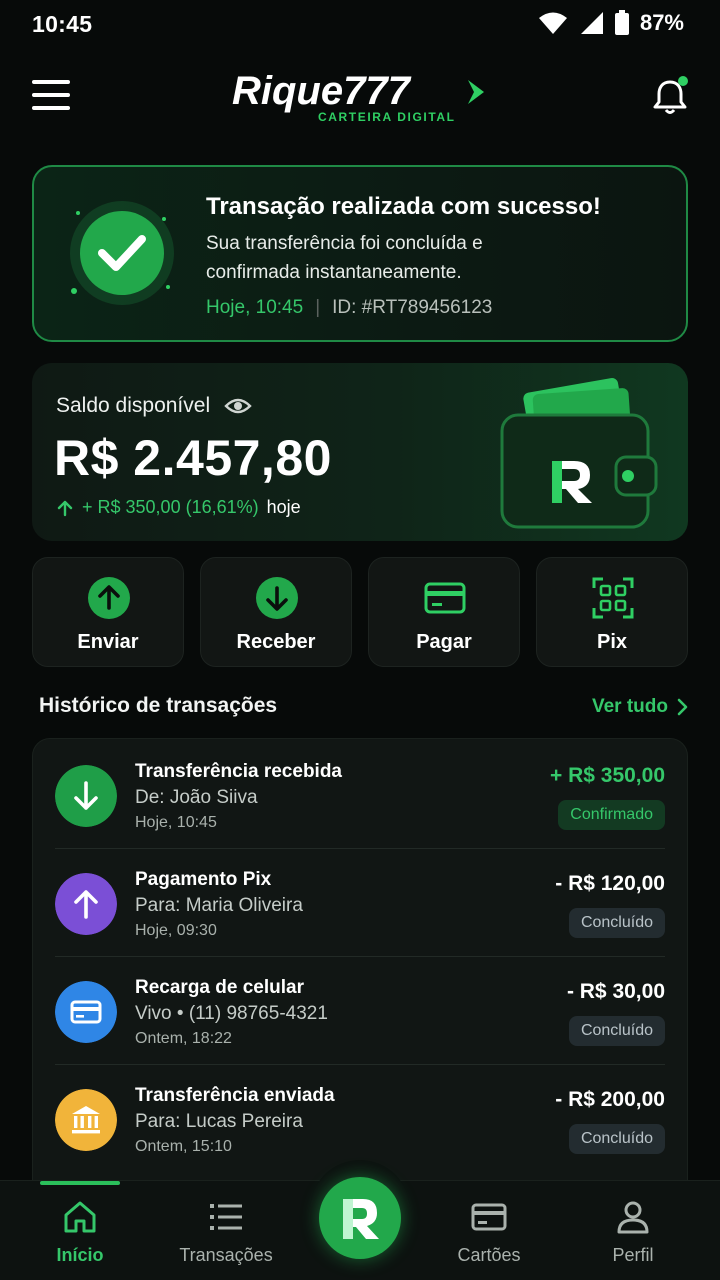 Image resolution: width=720 pixels, height=1280 pixels. I want to click on wallet-icon, so click(579, 453).